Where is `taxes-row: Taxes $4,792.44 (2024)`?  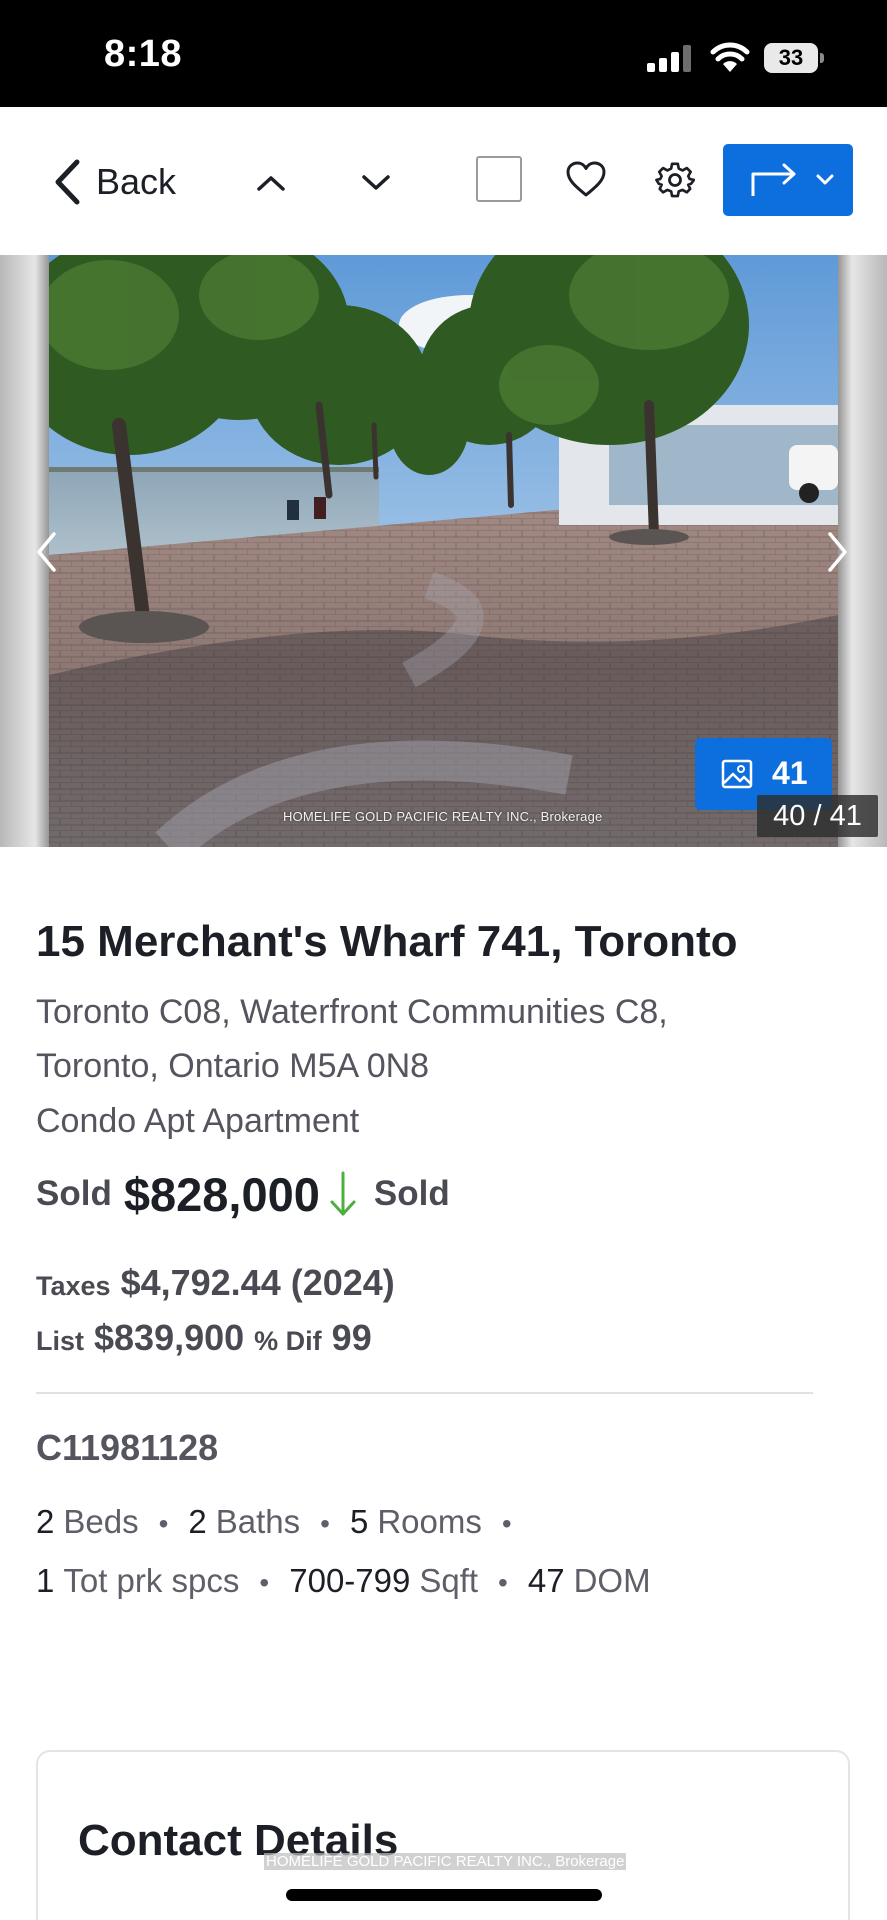
taxes-row: Taxes $4,792.44 (2024) is located at coordinates (215, 1283).